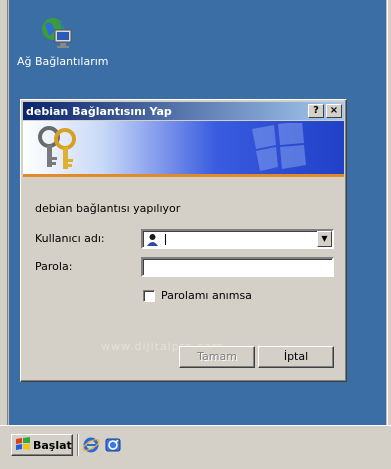 This screenshot has width=391, height=469. Describe the element at coordinates (113, 445) in the screenshot. I see `outlook-express-icon` at that location.